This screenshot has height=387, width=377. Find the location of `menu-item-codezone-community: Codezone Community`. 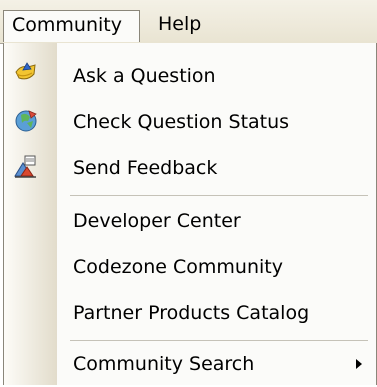

menu-item-codezone-community: Codezone Community is located at coordinates (190, 267).